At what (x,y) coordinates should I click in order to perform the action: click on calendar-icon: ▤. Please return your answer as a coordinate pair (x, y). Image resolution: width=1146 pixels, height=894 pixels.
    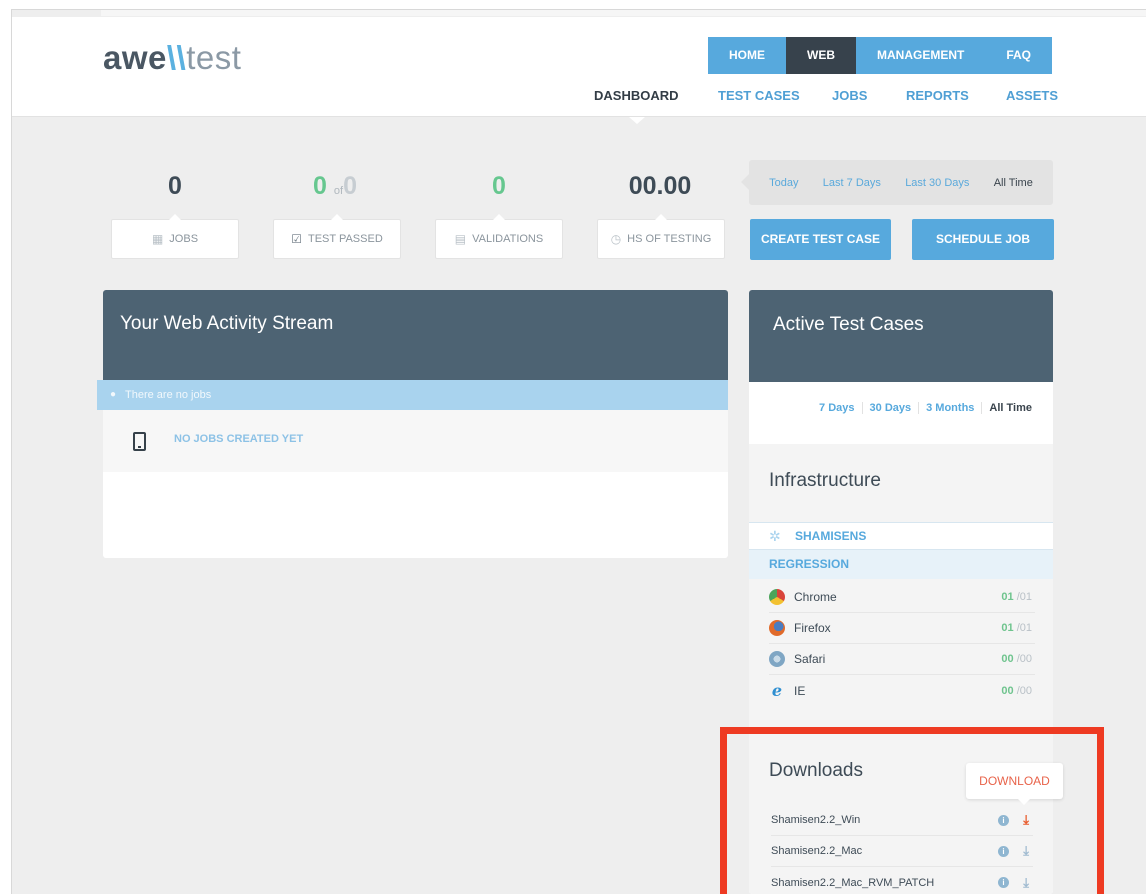
    Looking at the image, I should click on (460, 239).